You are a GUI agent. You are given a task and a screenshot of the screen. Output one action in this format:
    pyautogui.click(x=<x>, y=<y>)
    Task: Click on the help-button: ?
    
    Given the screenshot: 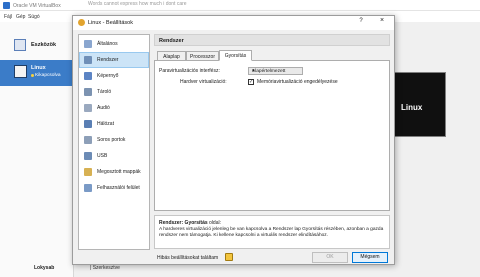 What is the action you would take?
    pyautogui.click(x=361, y=23)
    